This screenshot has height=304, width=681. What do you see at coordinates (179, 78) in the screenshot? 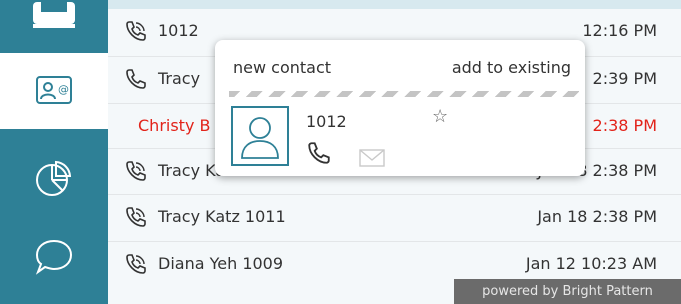
I see `call-name: Tracy` at bounding box center [179, 78].